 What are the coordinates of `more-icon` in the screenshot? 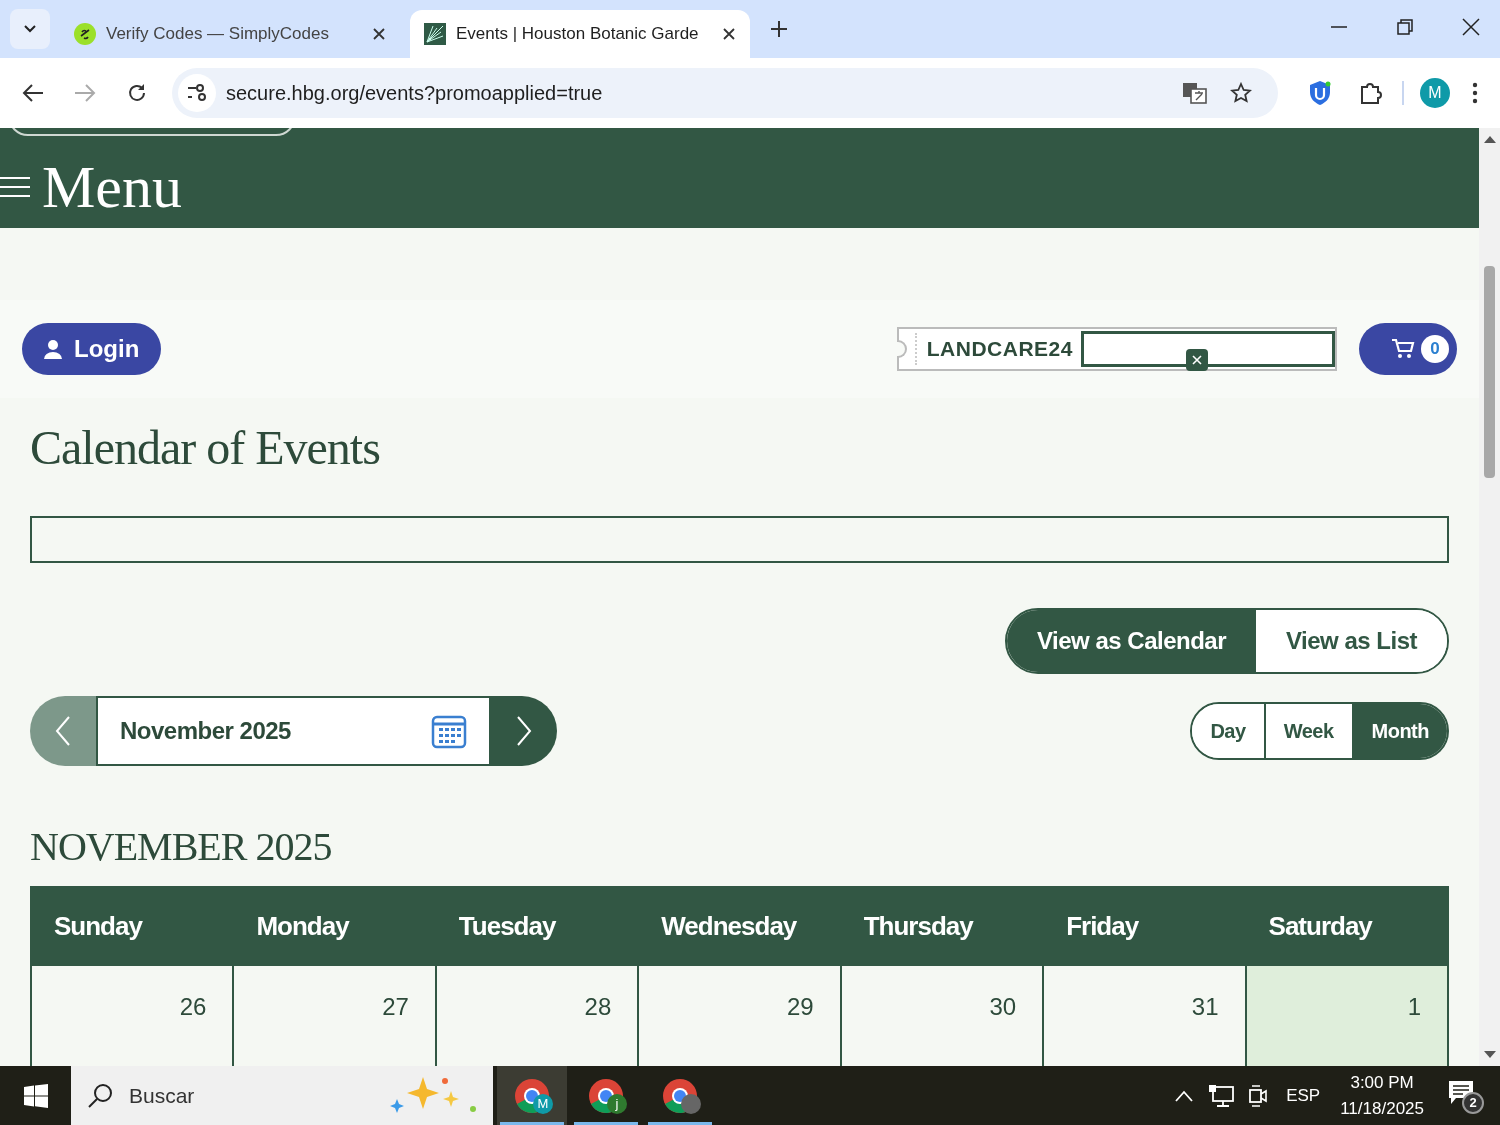 It's located at (1475, 93).